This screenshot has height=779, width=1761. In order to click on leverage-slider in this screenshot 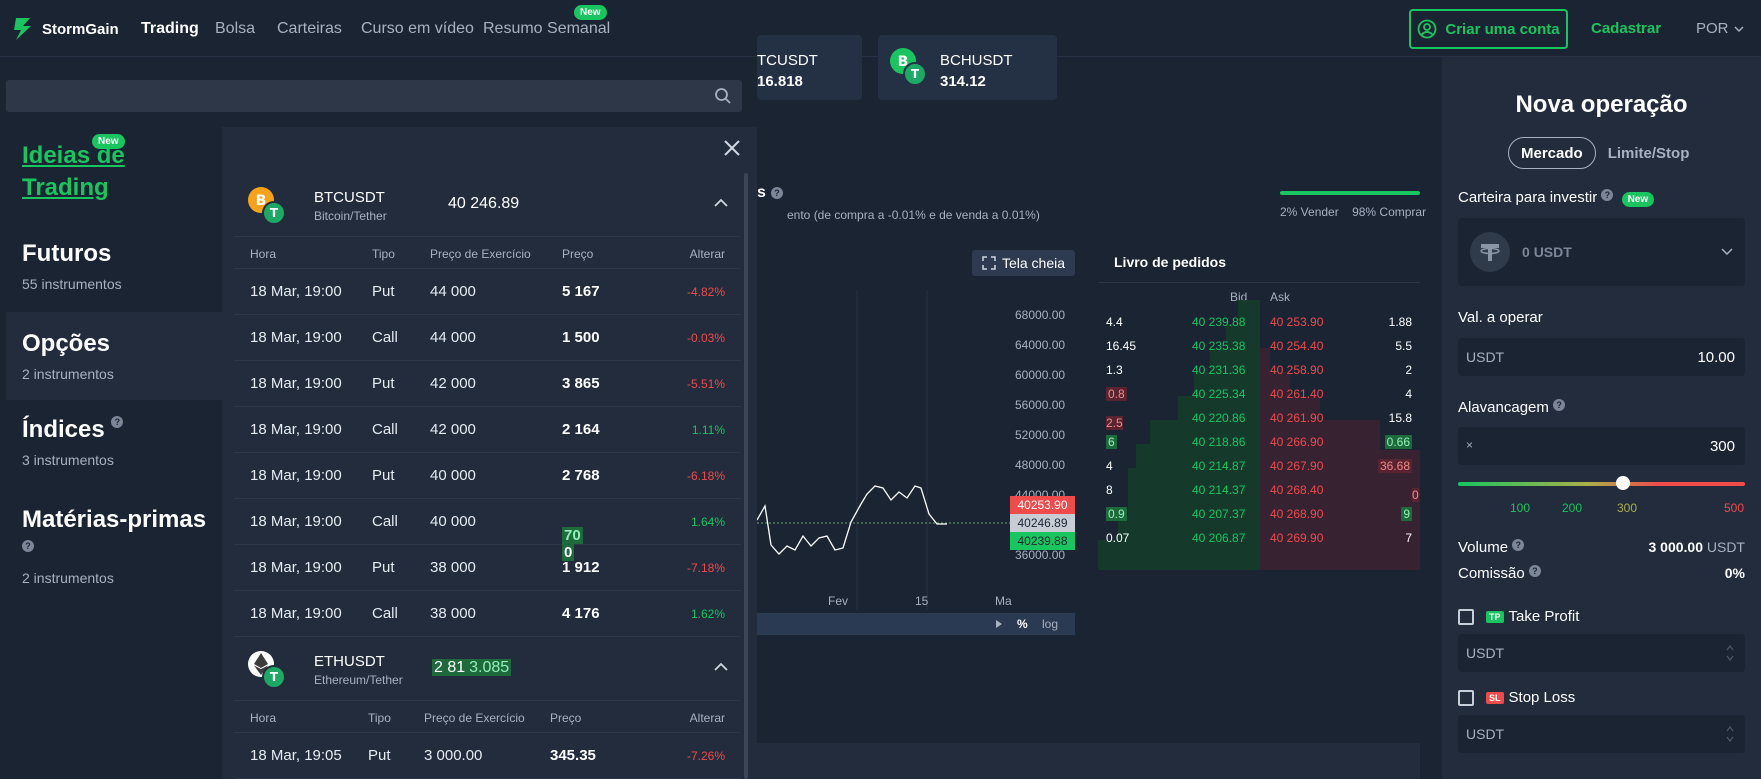, I will do `click(1601, 484)`.